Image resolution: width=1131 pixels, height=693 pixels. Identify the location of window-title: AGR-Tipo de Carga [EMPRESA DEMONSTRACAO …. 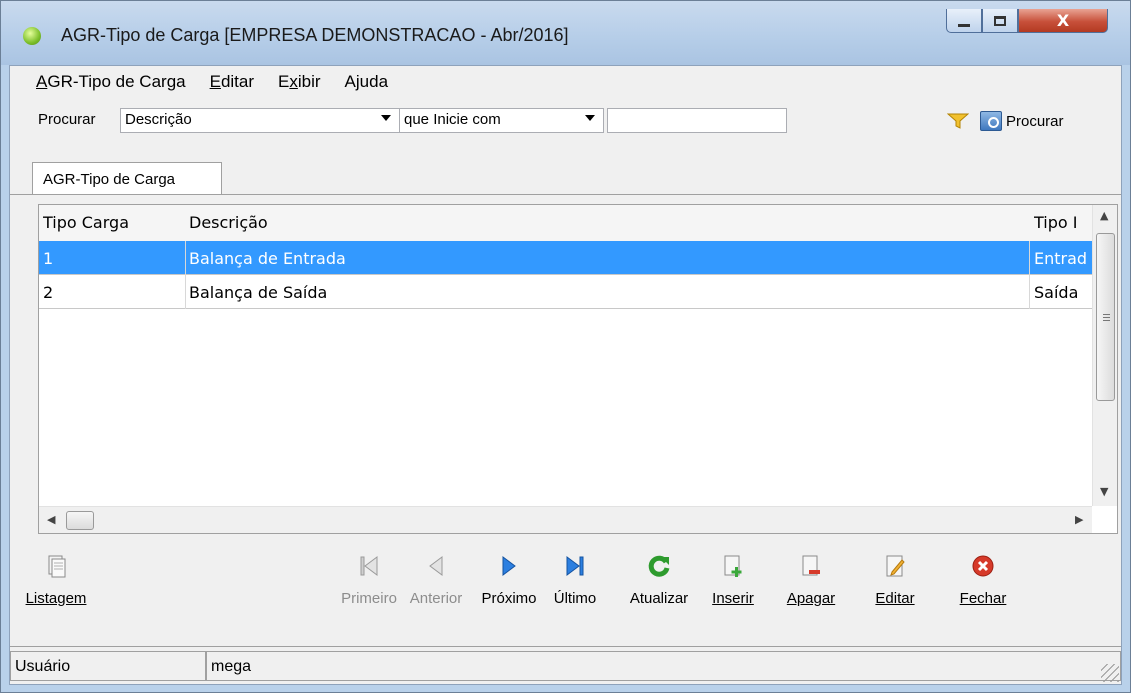
(315, 35).